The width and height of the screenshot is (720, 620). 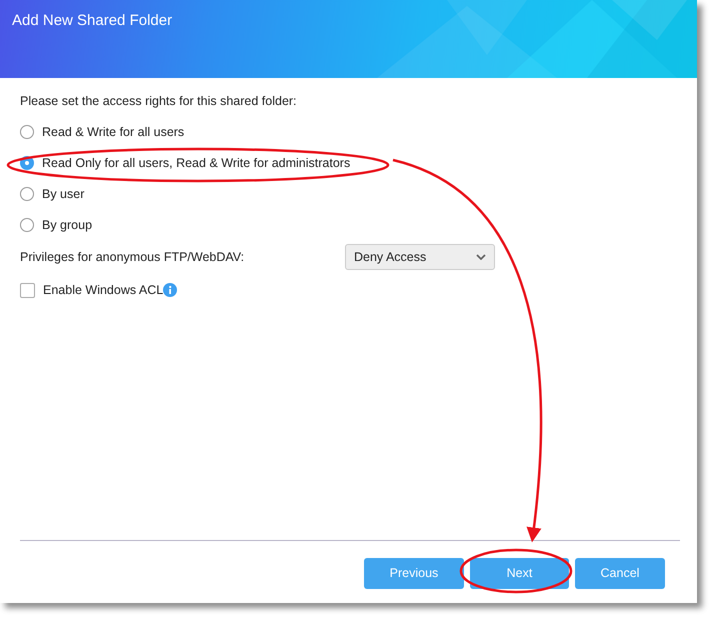 I want to click on option-label: Read & Write for all users, so click(x=113, y=131).